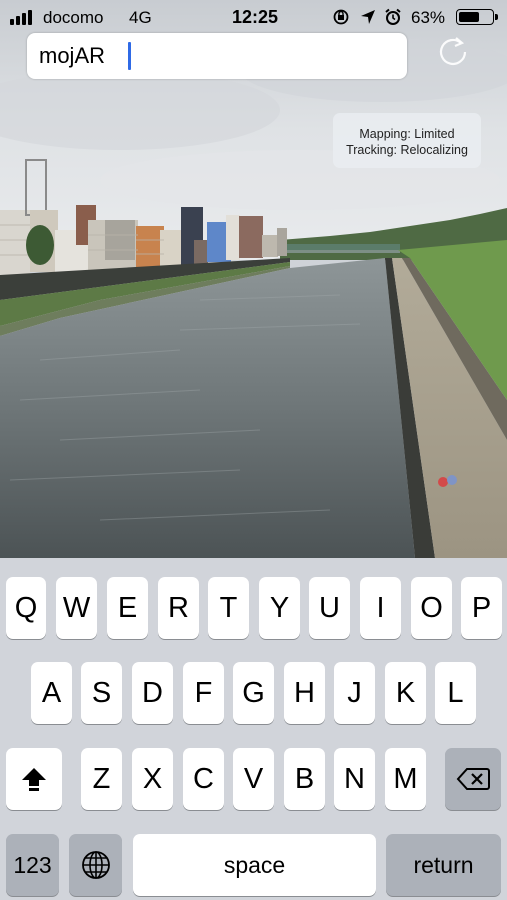  I want to click on key-r: R, so click(178, 608).